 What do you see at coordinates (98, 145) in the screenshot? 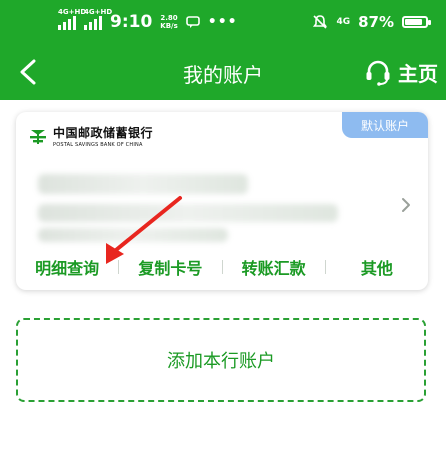
I see `bank-name-en: POSTAL SAVINGS BANK OF CHINA` at bounding box center [98, 145].